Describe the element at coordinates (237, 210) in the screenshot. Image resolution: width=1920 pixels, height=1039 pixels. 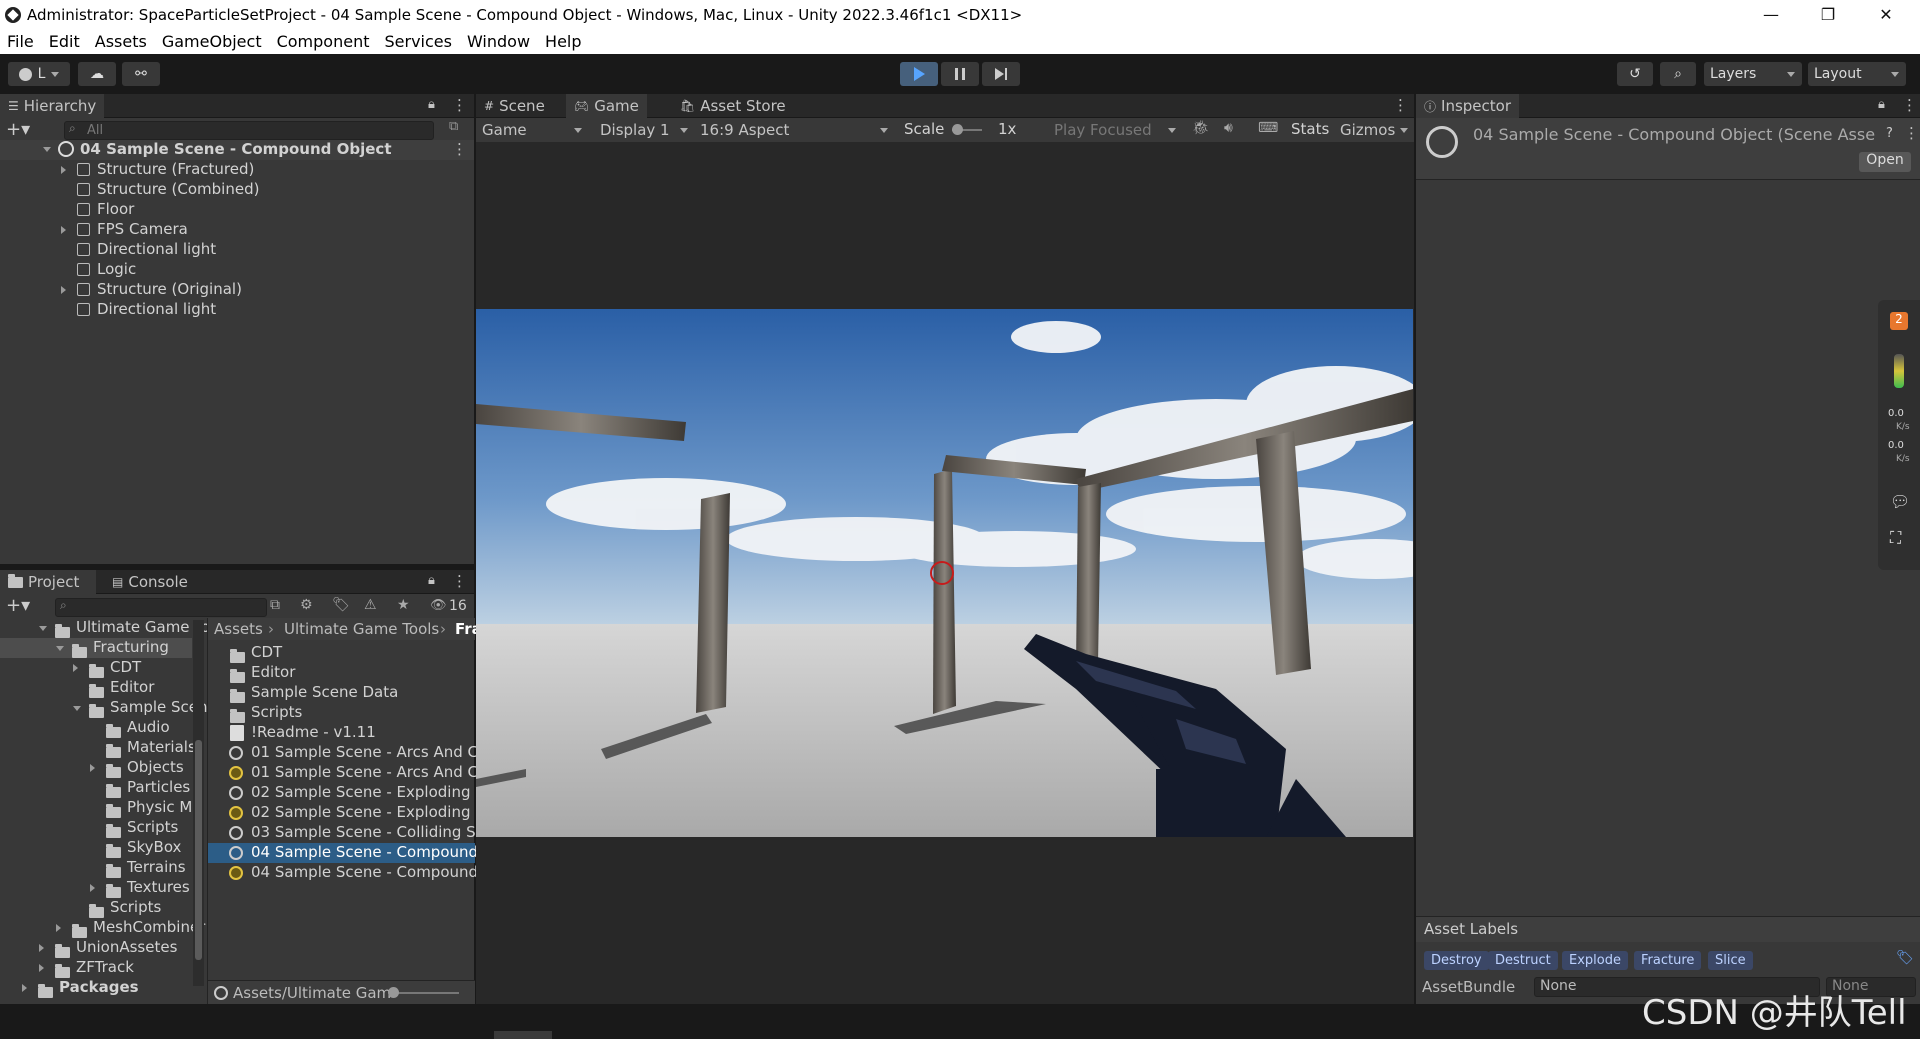
I see `hierarchy-item: Floor` at that location.